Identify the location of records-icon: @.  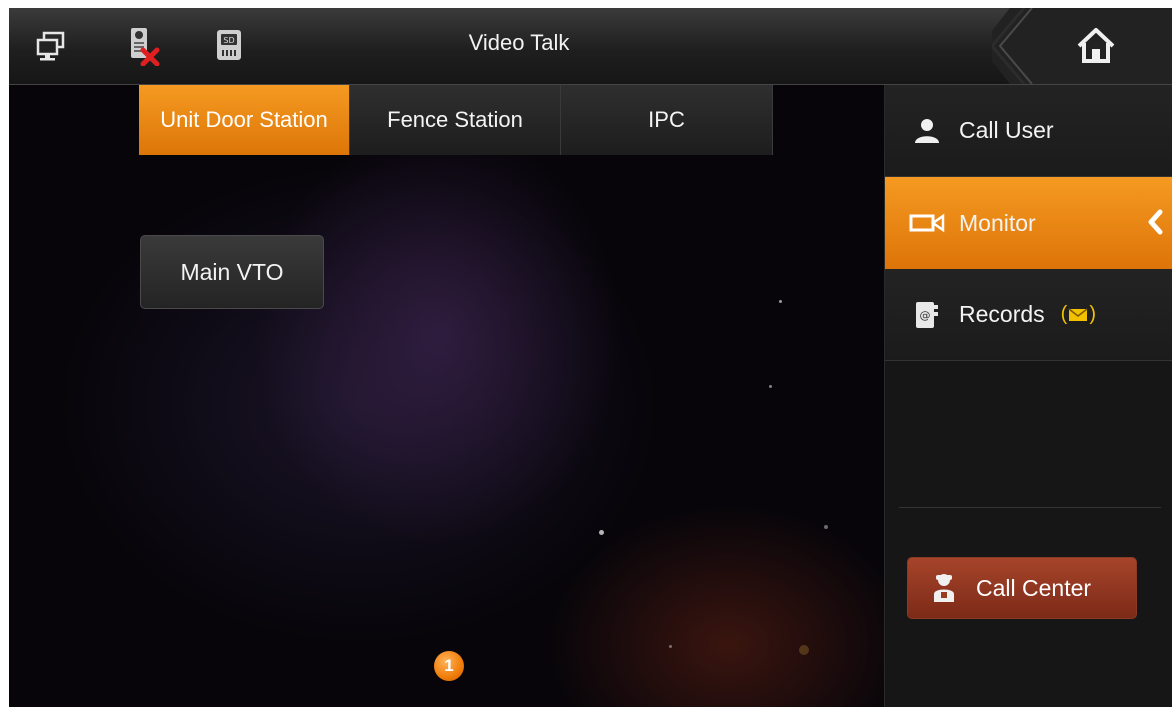
(927, 315).